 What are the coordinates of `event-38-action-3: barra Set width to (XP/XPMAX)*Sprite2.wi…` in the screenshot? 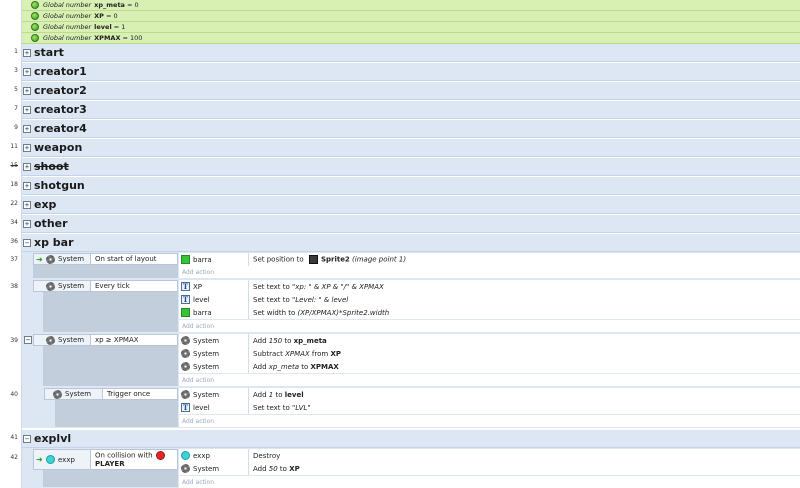 It's located at (489, 312).